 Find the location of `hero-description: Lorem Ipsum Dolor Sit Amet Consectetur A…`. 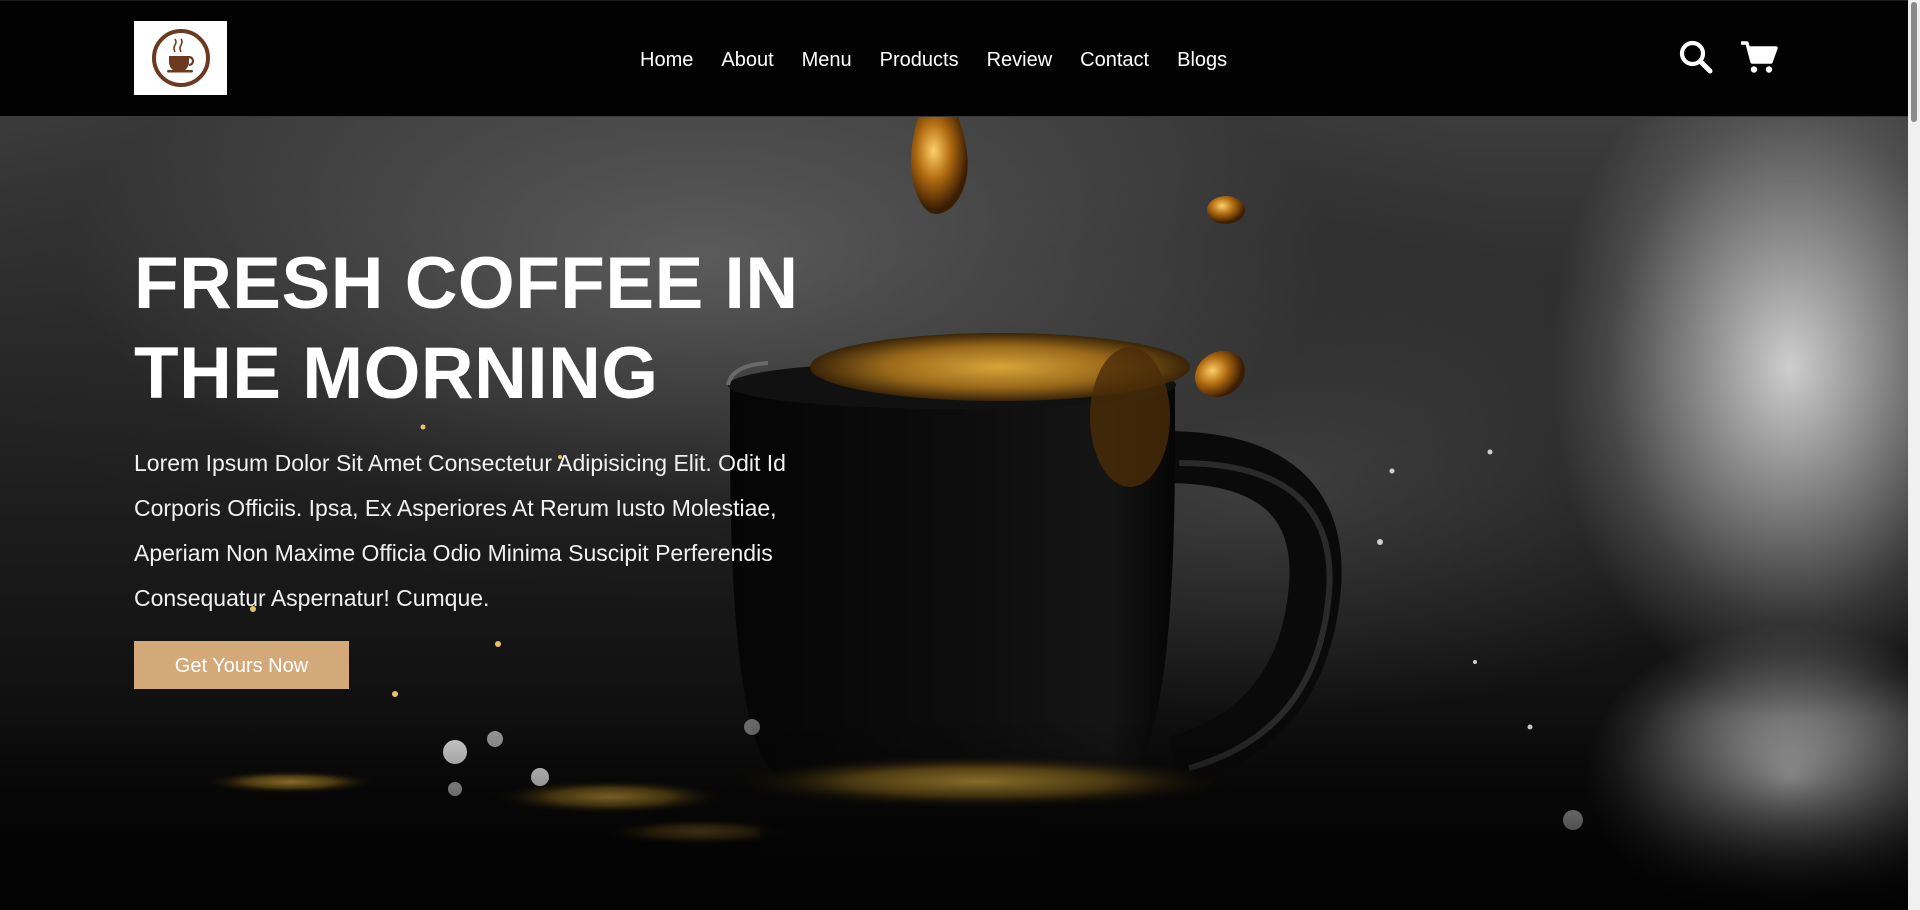

hero-description: Lorem Ipsum Dolor Sit Amet Consectetur A… is located at coordinates (460, 530).